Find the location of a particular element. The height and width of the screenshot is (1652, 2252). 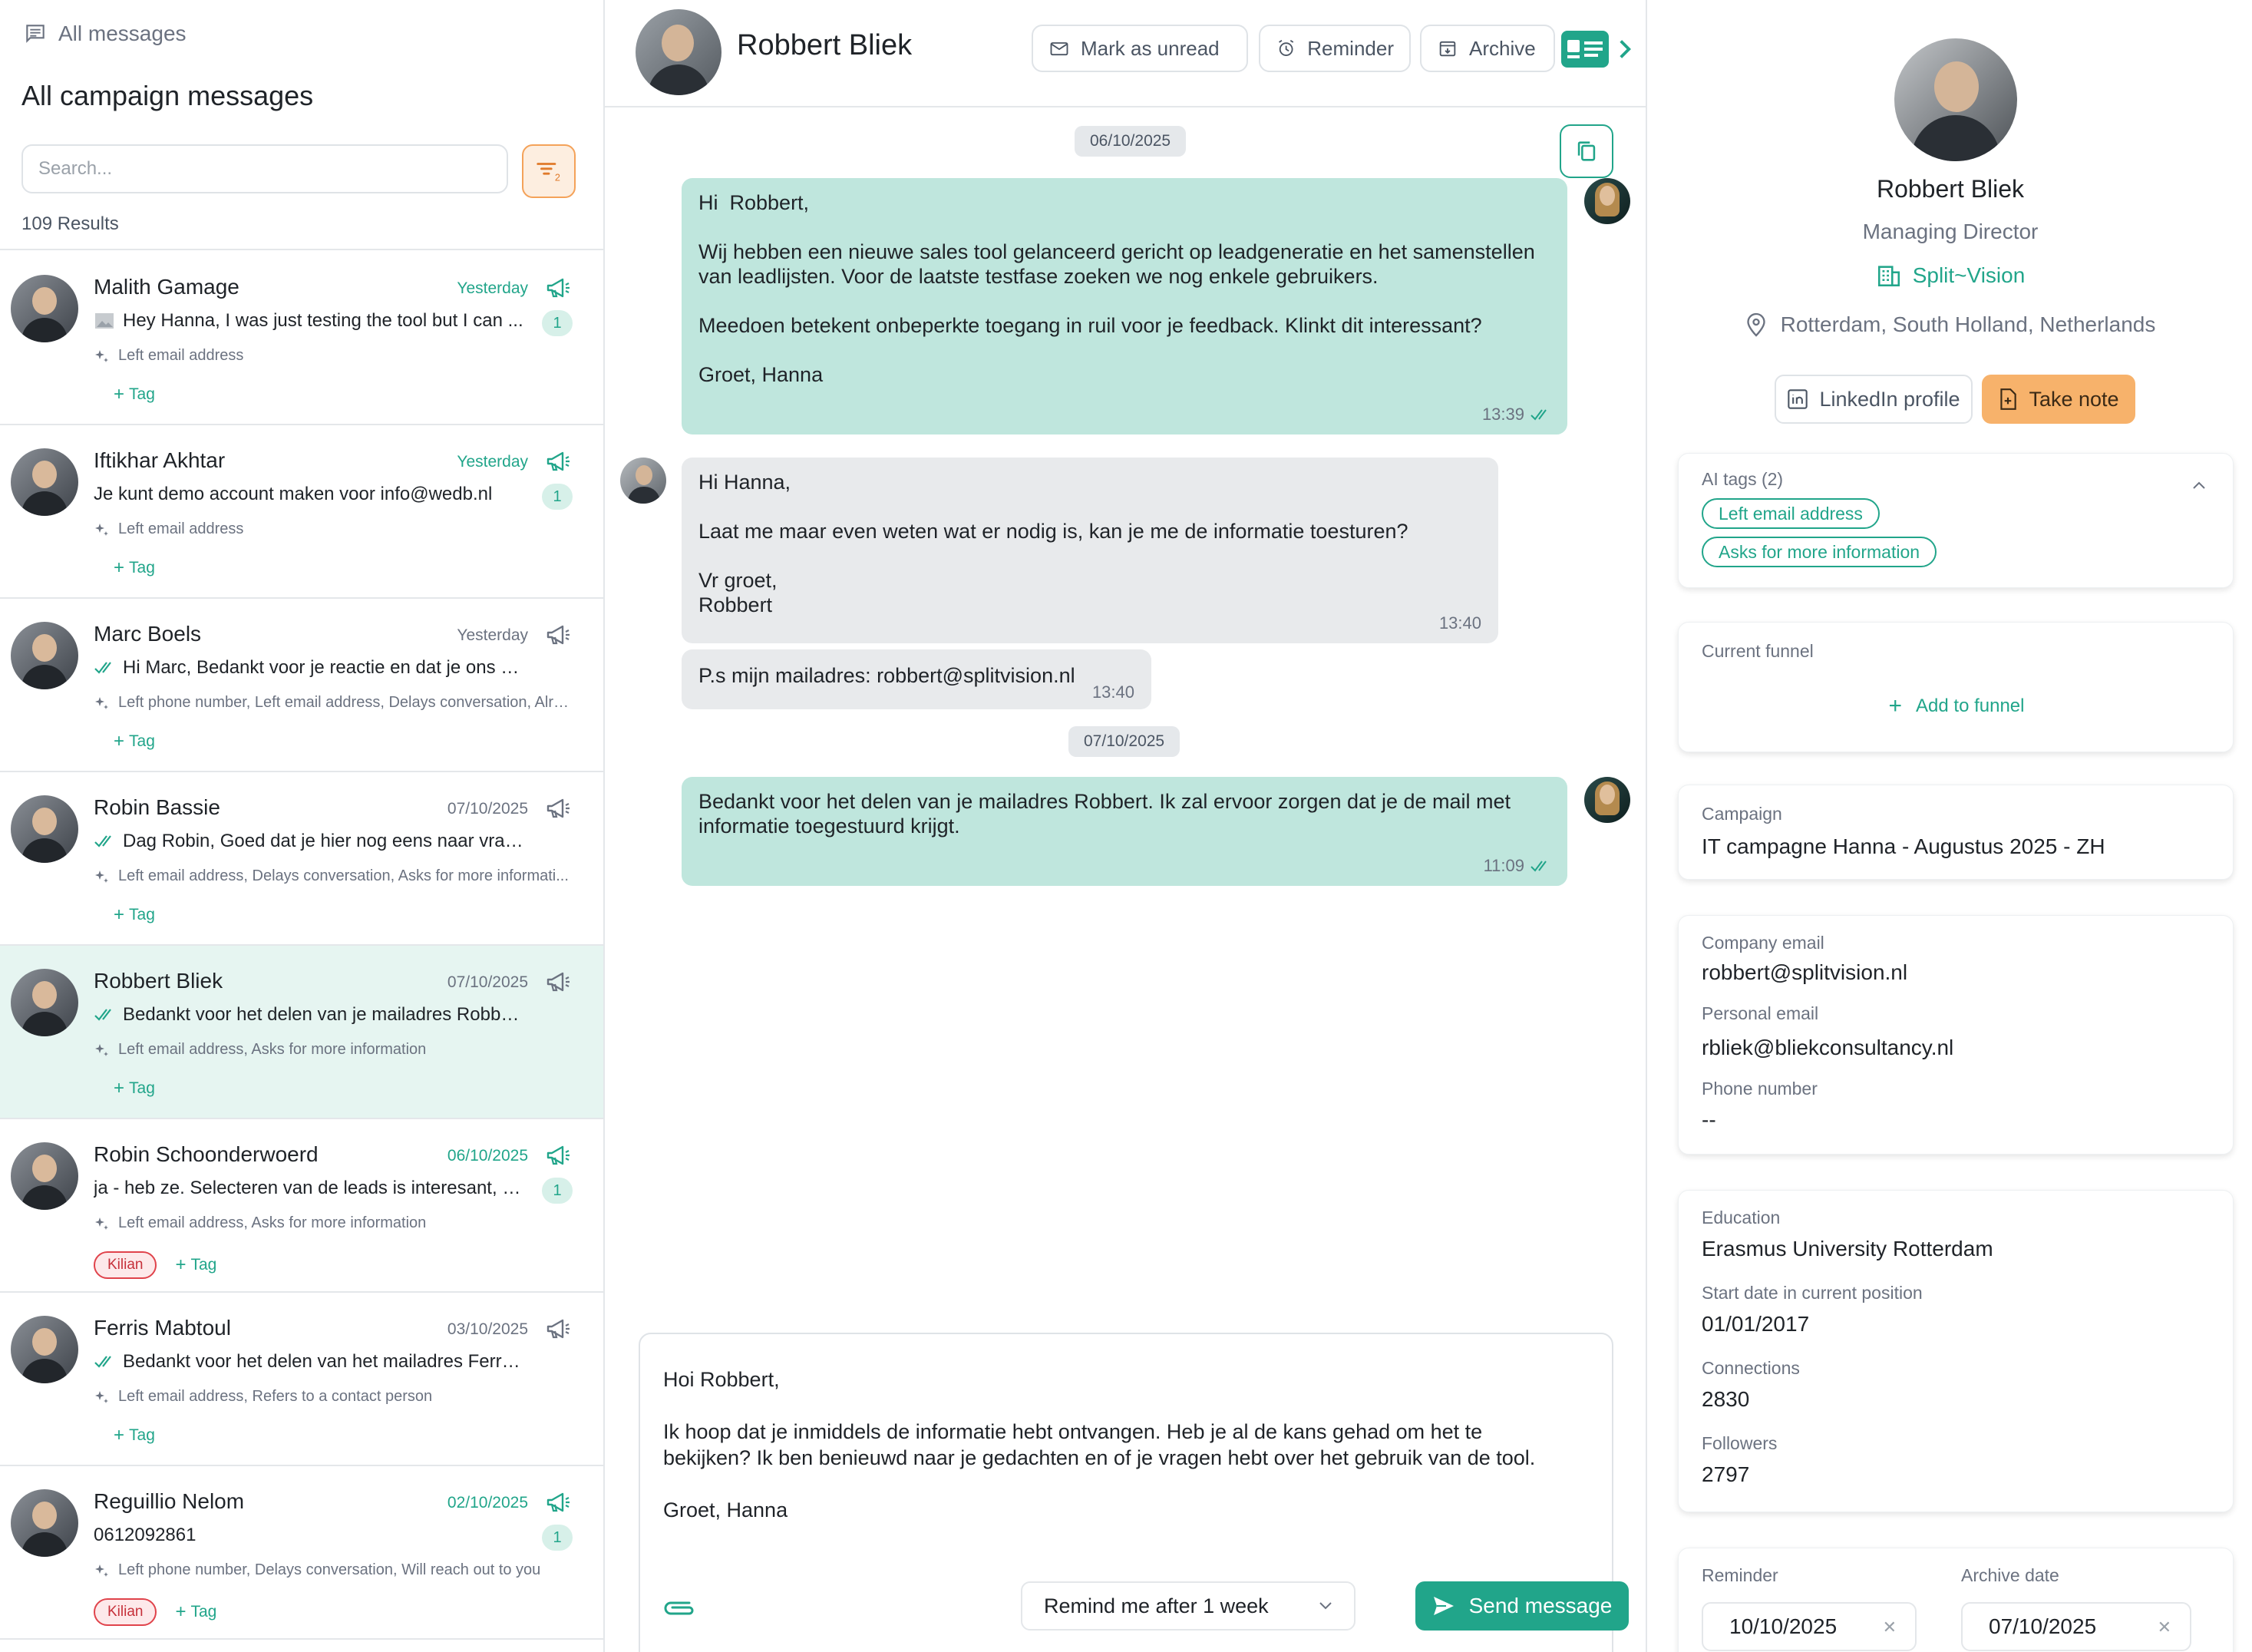

reminder-button: Reminder is located at coordinates (1335, 48).